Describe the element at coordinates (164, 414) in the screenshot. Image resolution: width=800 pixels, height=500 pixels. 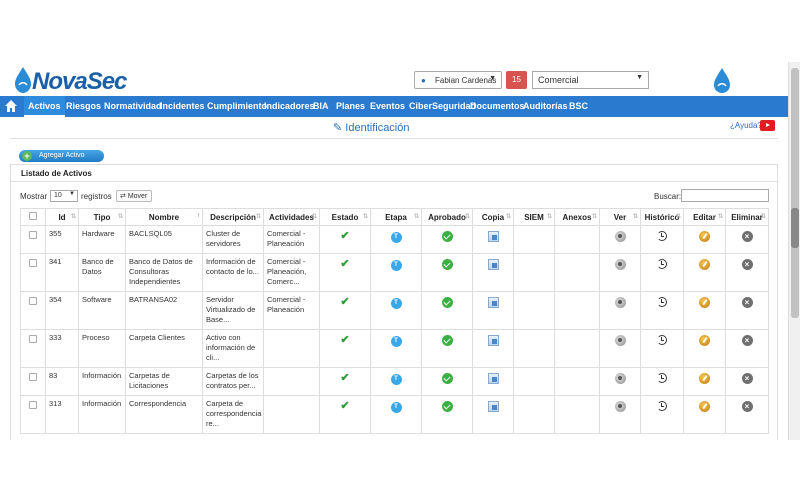
I see `cell-nombre: Correspondencia` at that location.